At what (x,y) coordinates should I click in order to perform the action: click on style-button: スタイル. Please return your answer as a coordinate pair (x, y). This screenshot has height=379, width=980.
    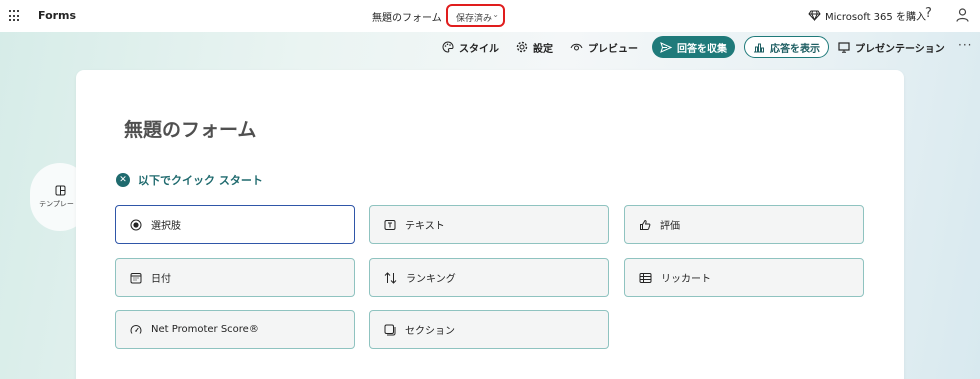
    Looking at the image, I should click on (470, 47).